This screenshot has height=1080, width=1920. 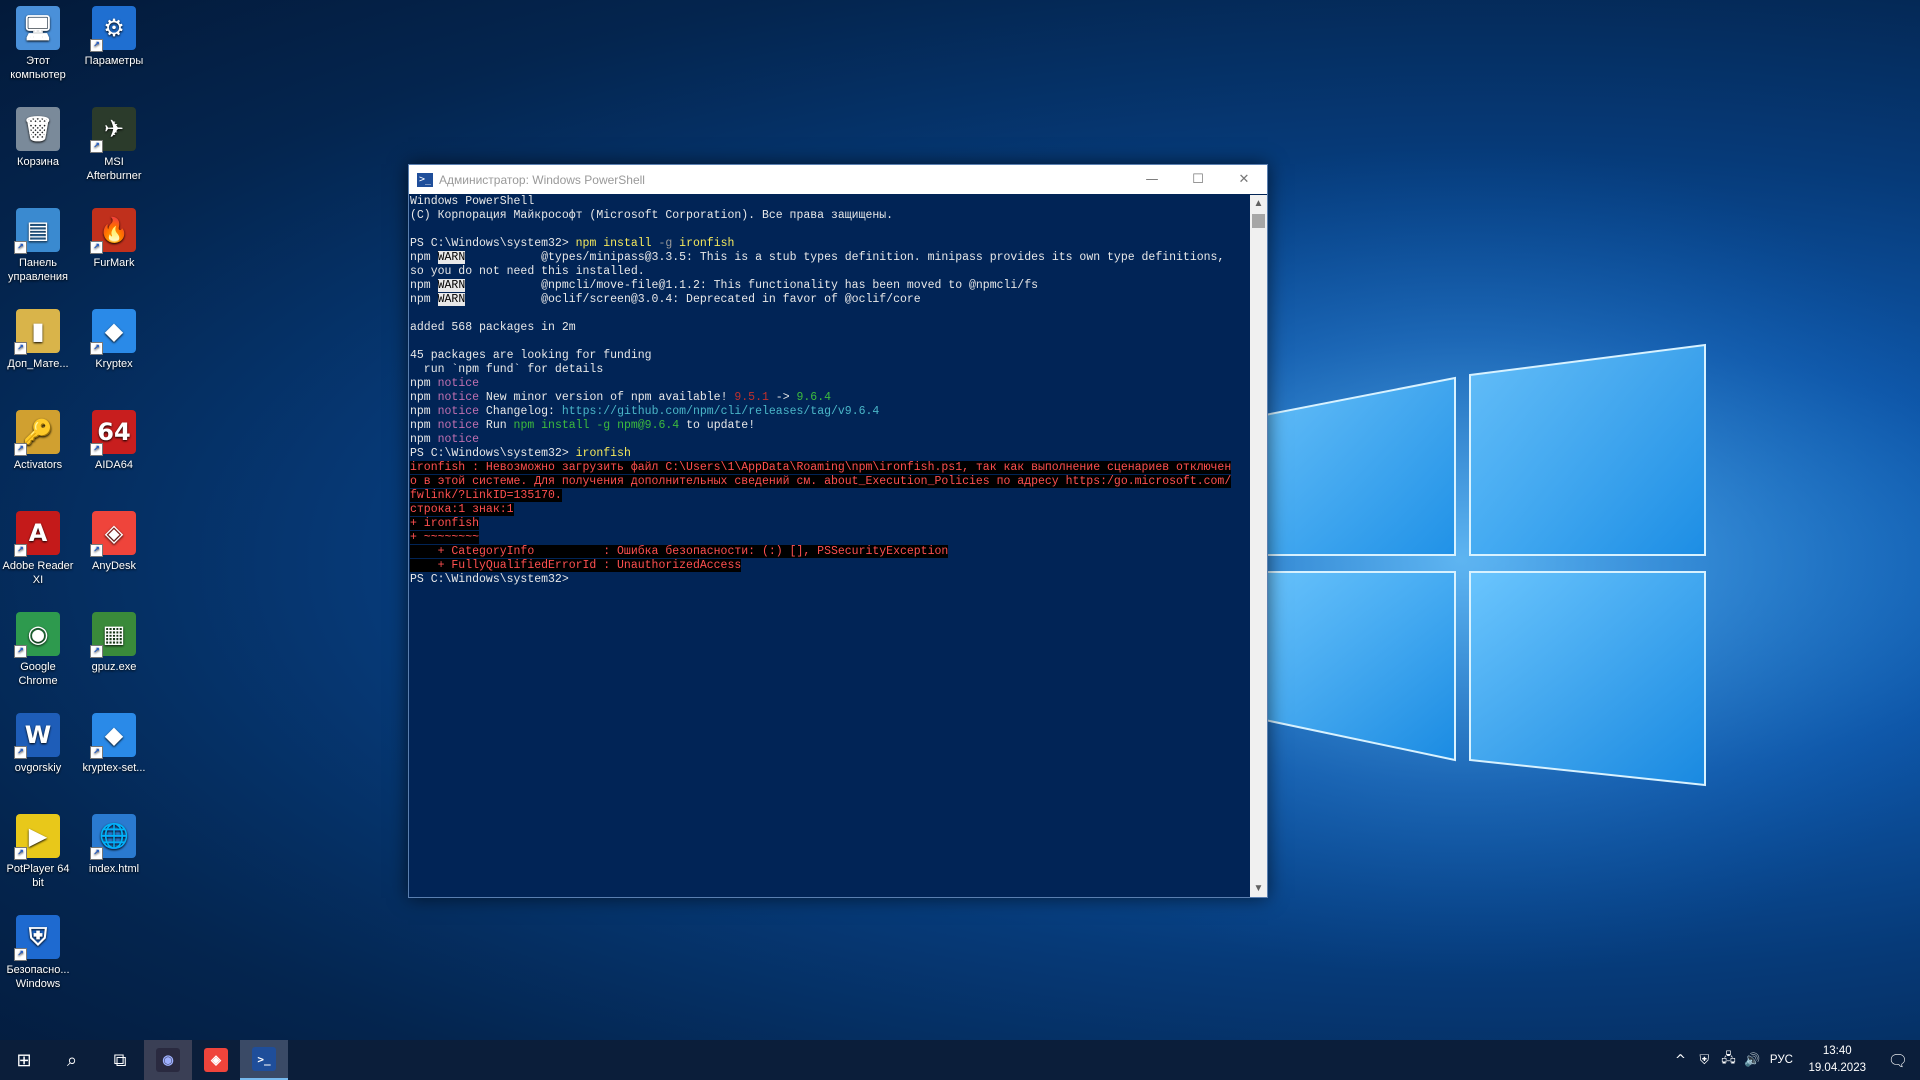 What do you see at coordinates (38, 465) in the screenshot?
I see `desktop-icon-label: Activators` at bounding box center [38, 465].